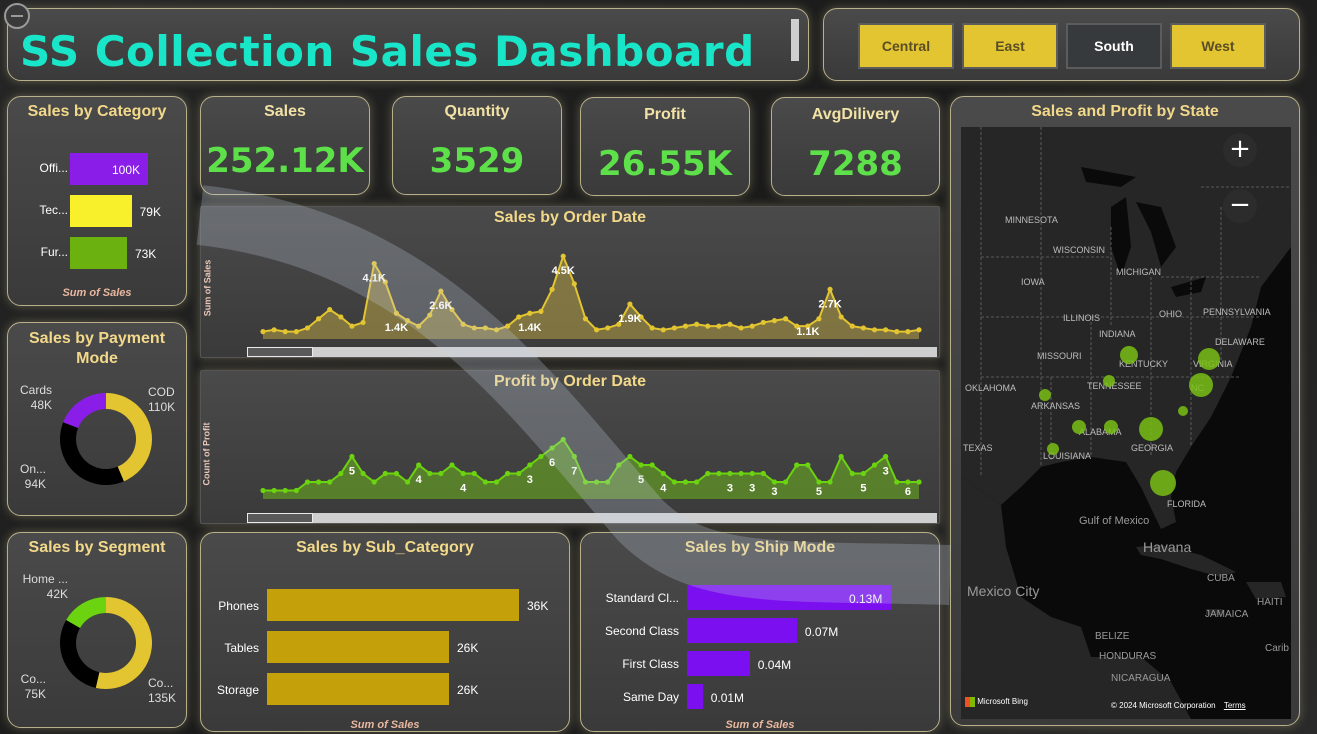 The width and height of the screenshot is (1317, 734). Describe the element at coordinates (1218, 46) in the screenshot. I see `region-west-button: West` at that location.